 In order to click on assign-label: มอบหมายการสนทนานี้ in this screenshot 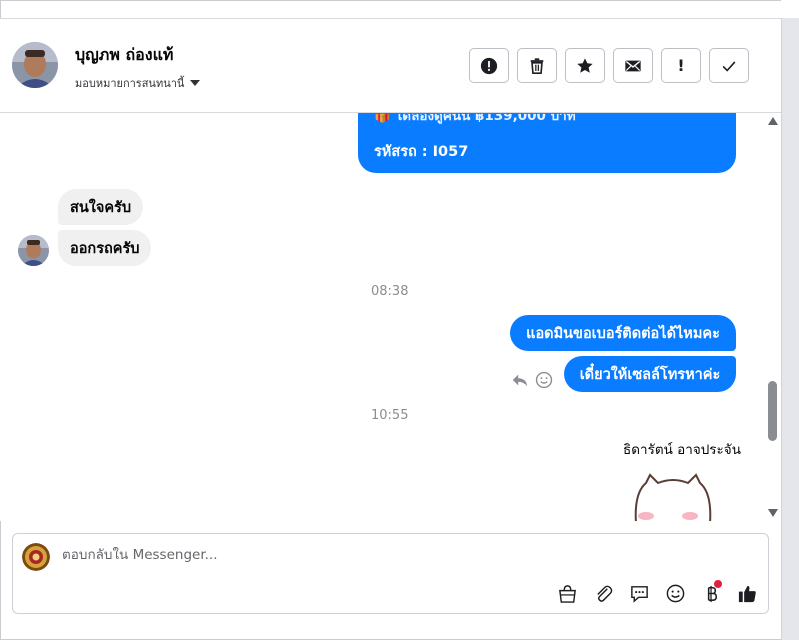, I will do `click(130, 83)`.